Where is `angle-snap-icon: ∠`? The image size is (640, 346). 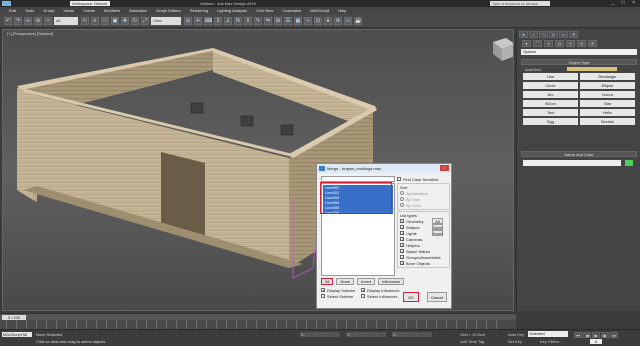
angle-snap-icon: ∠ is located at coordinates (228, 20).